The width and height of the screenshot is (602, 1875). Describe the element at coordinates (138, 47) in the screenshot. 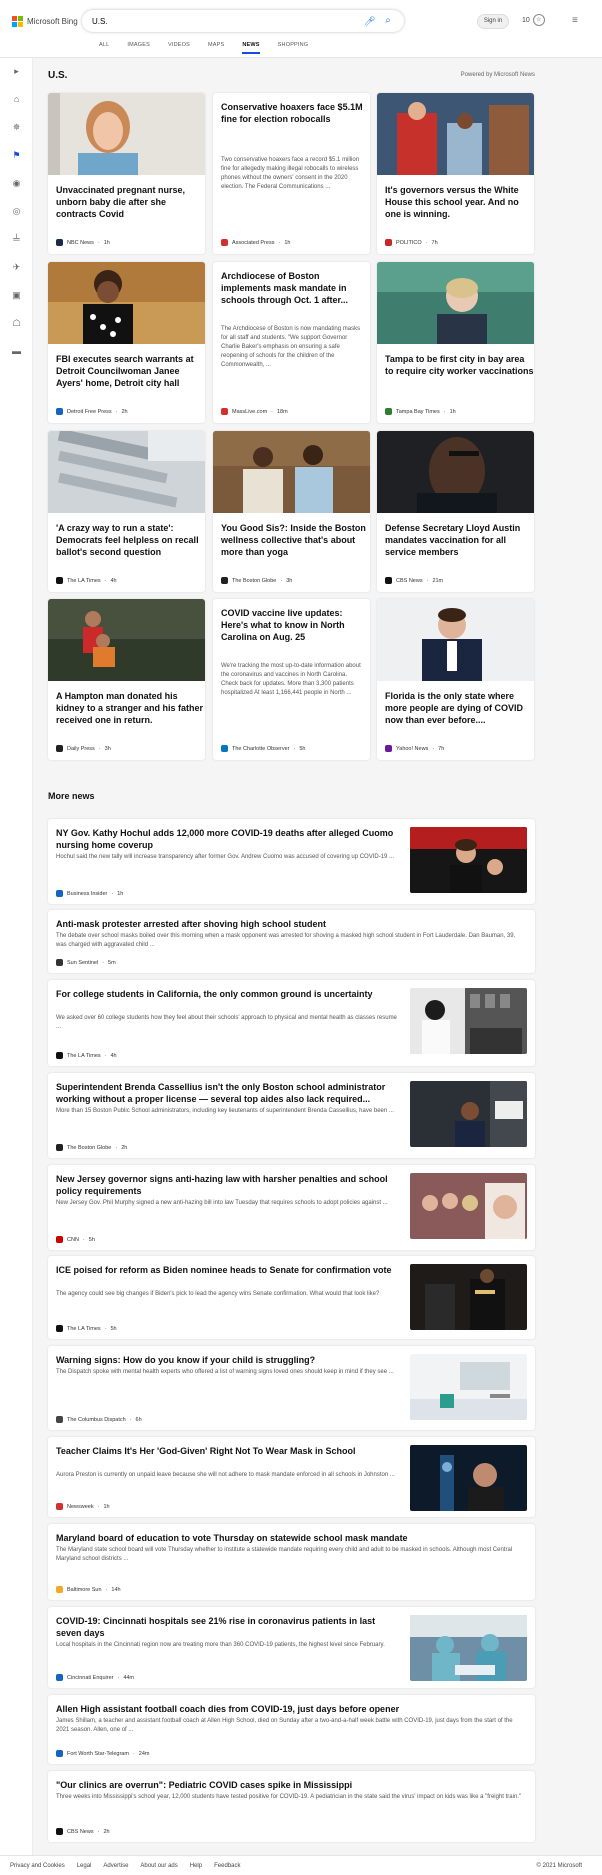

I see `tab-images: IMAGES` at that location.